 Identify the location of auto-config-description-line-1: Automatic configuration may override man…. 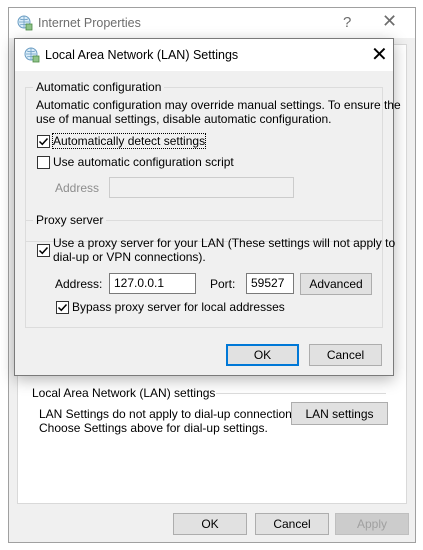
(218, 105).